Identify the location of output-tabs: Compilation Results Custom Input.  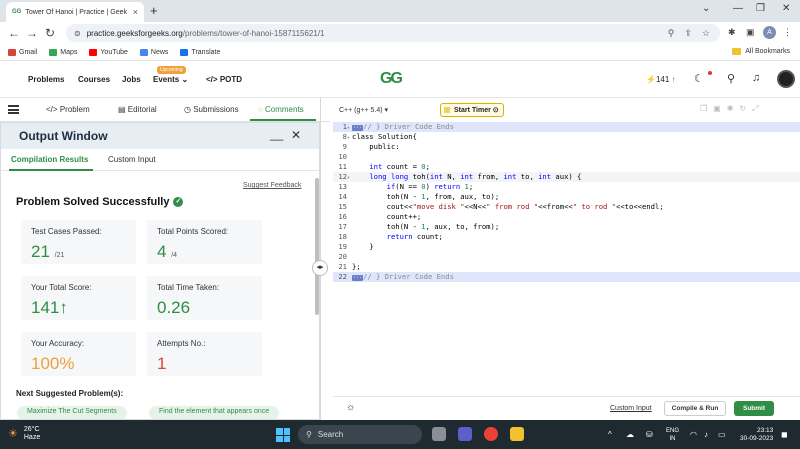
(160, 160).